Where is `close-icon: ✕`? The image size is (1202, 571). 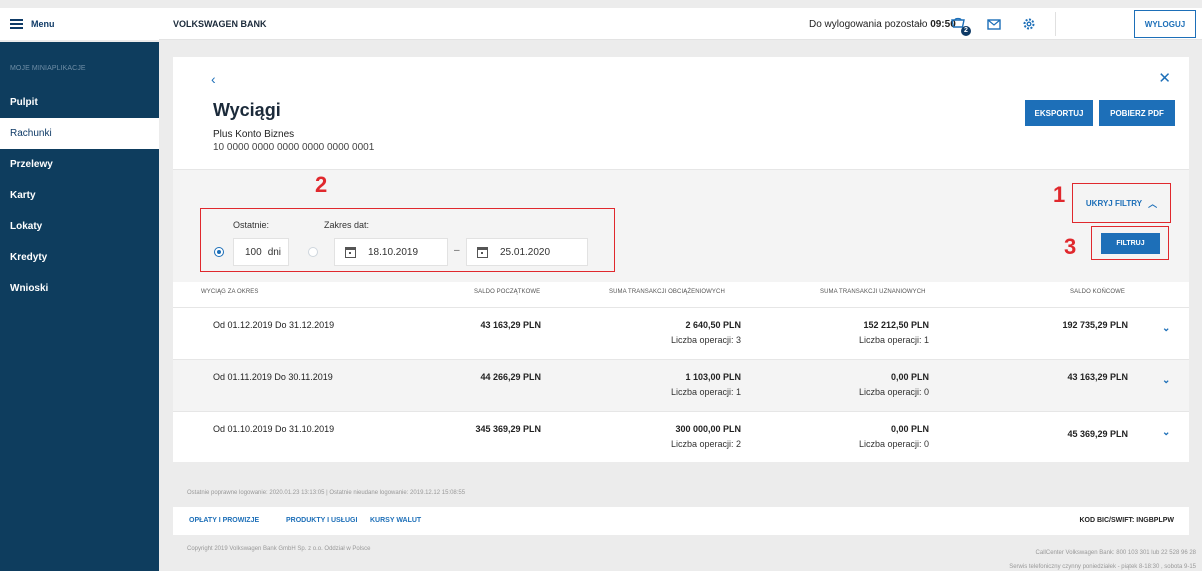 close-icon: ✕ is located at coordinates (1164, 78).